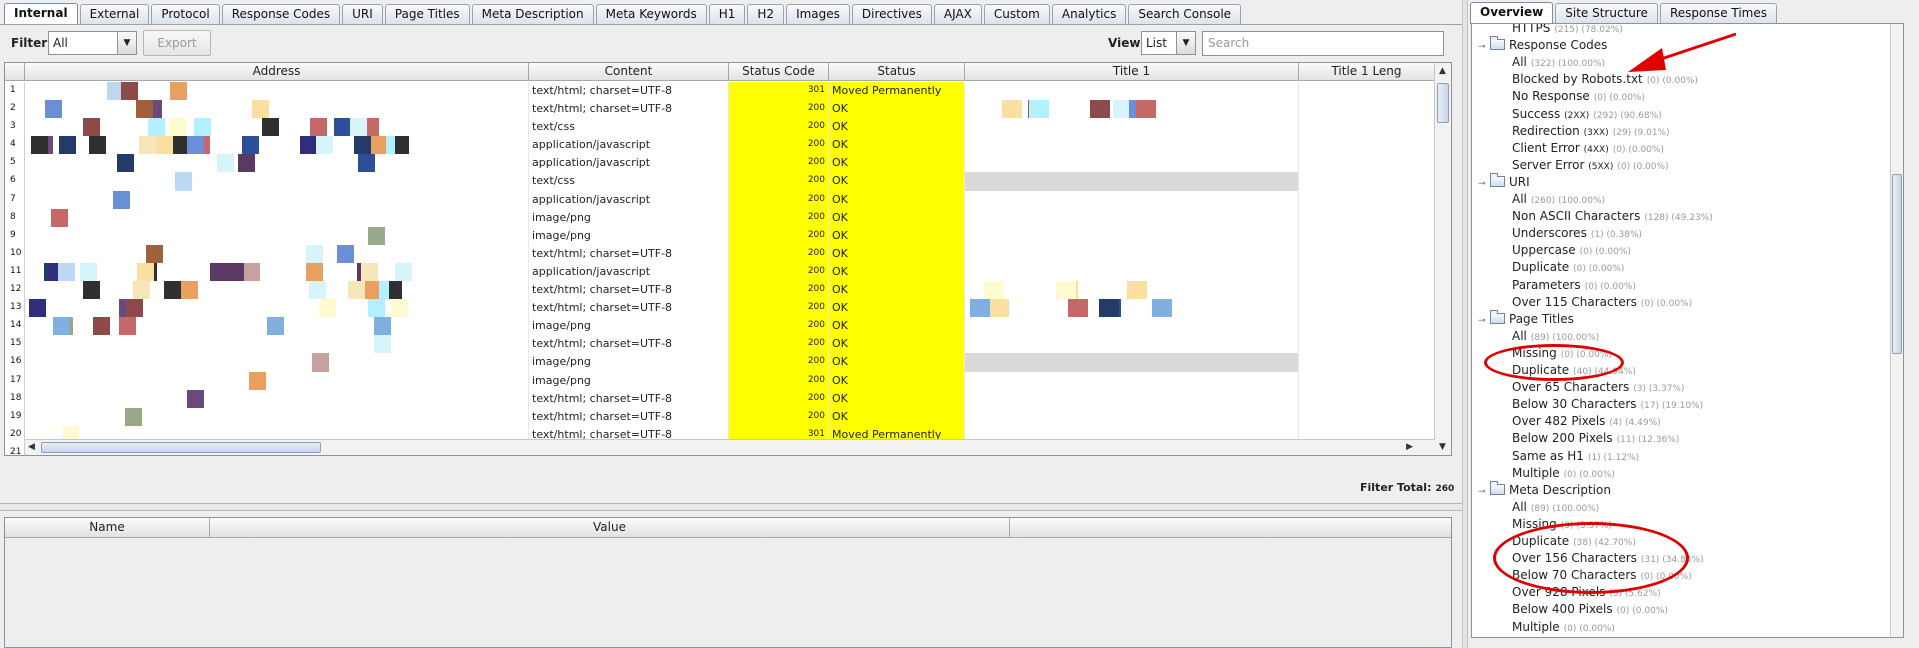 The image size is (1919, 648). What do you see at coordinates (107, 528) in the screenshot?
I see `column-header-name: Name` at bounding box center [107, 528].